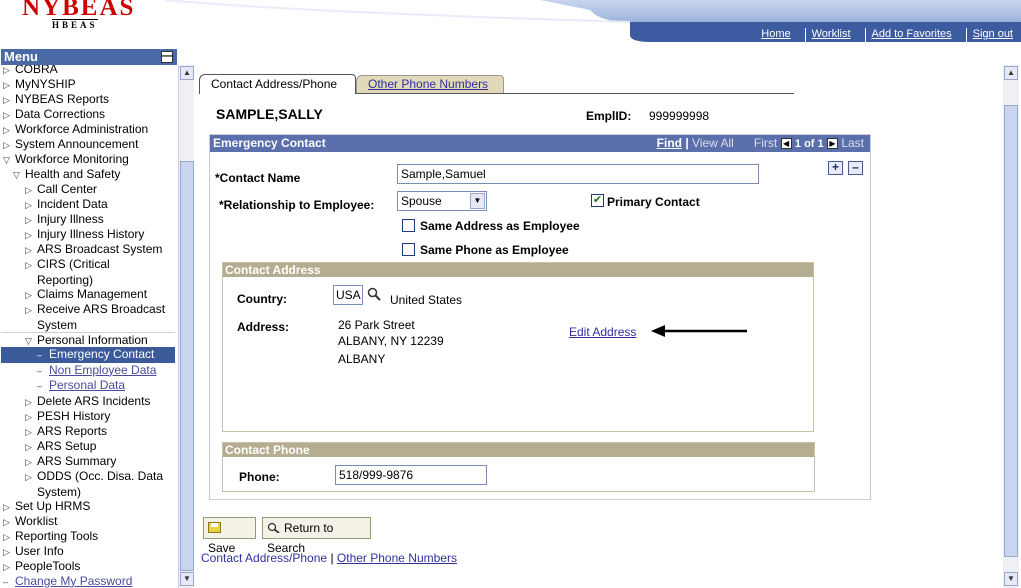 This screenshot has height=588, width=1021. I want to click on primary-contact-checkbox: ✔, so click(597, 200).